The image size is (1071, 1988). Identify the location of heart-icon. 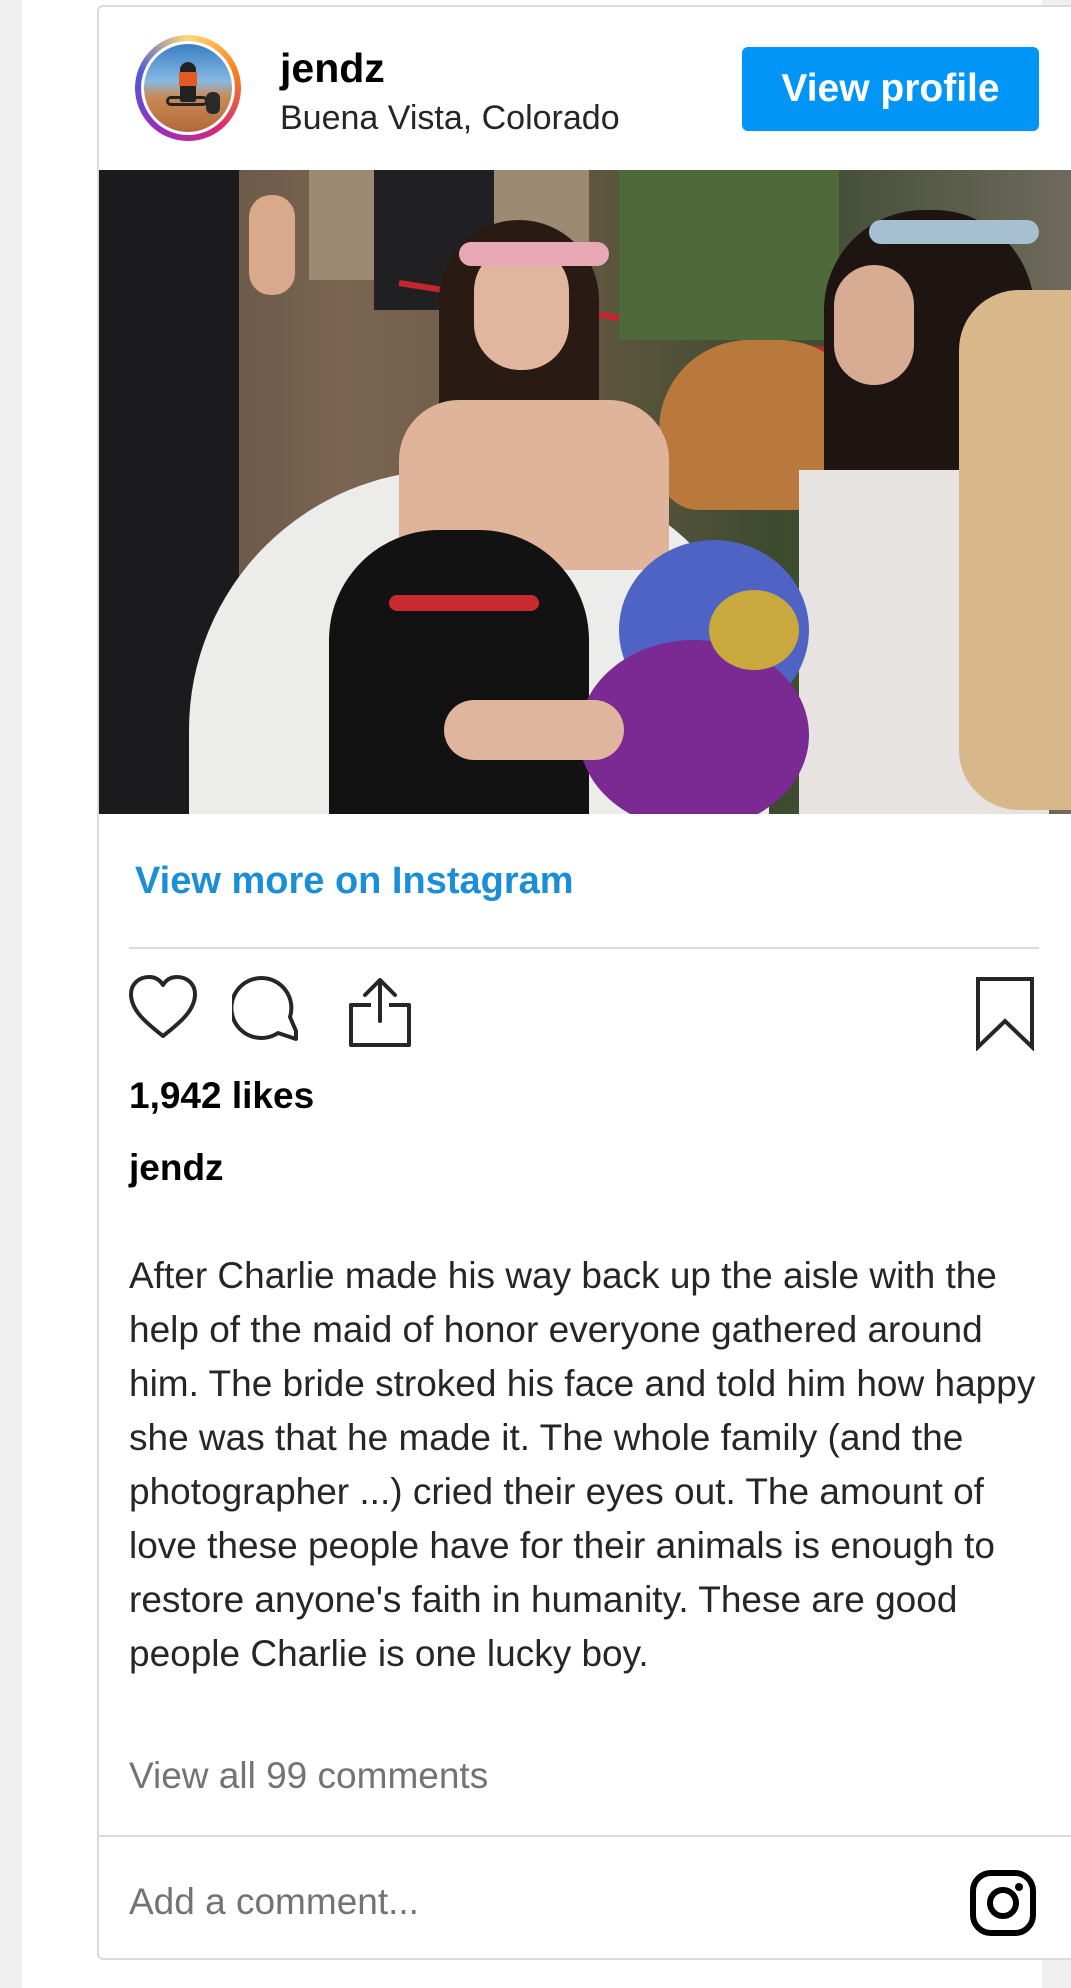
(163, 1007).